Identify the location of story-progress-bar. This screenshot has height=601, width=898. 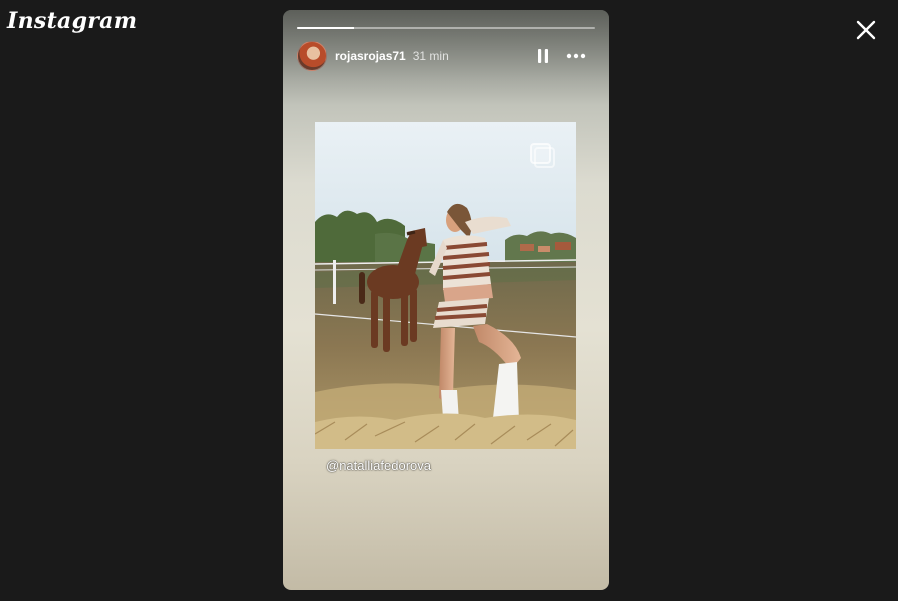
(446, 28).